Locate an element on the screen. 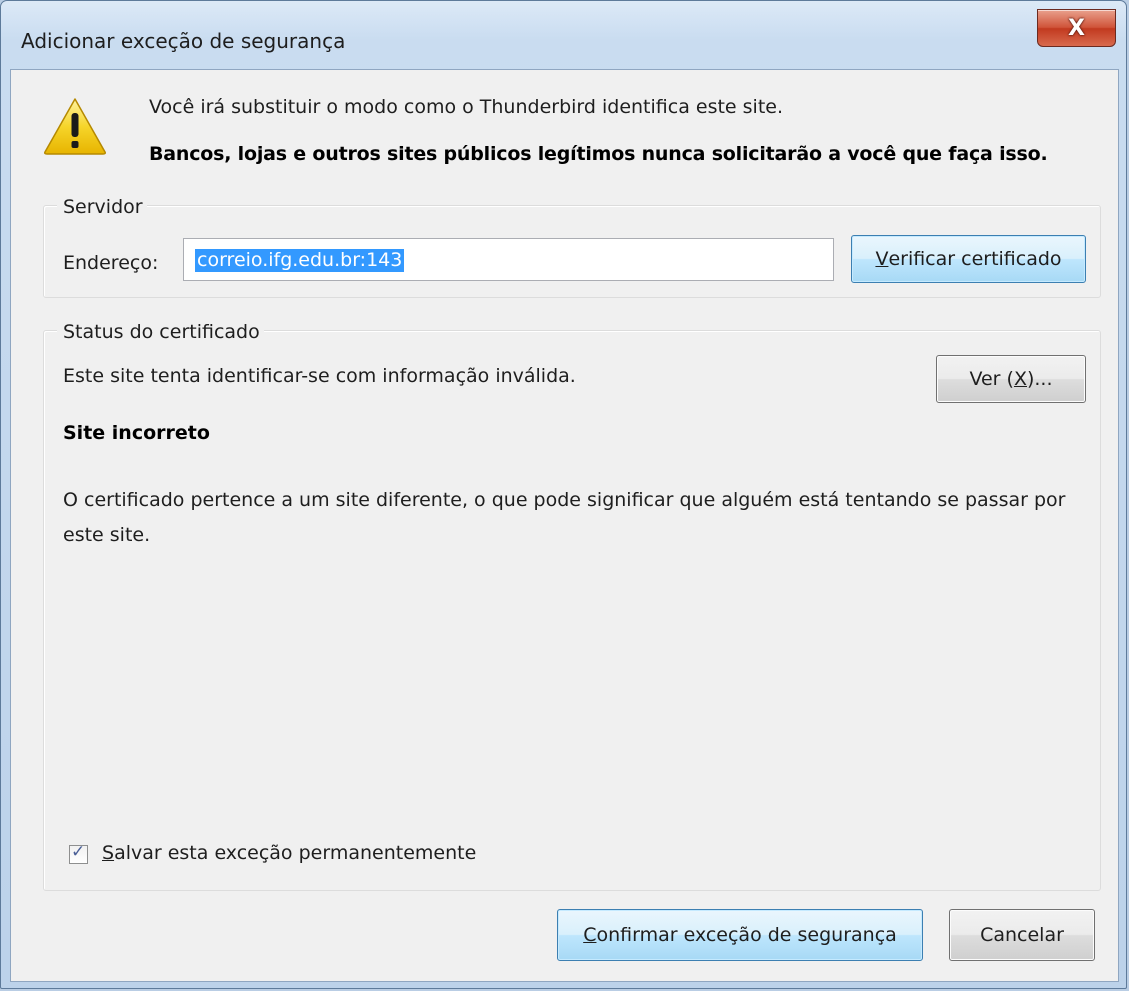  address-label: Endereço: is located at coordinates (111, 263).